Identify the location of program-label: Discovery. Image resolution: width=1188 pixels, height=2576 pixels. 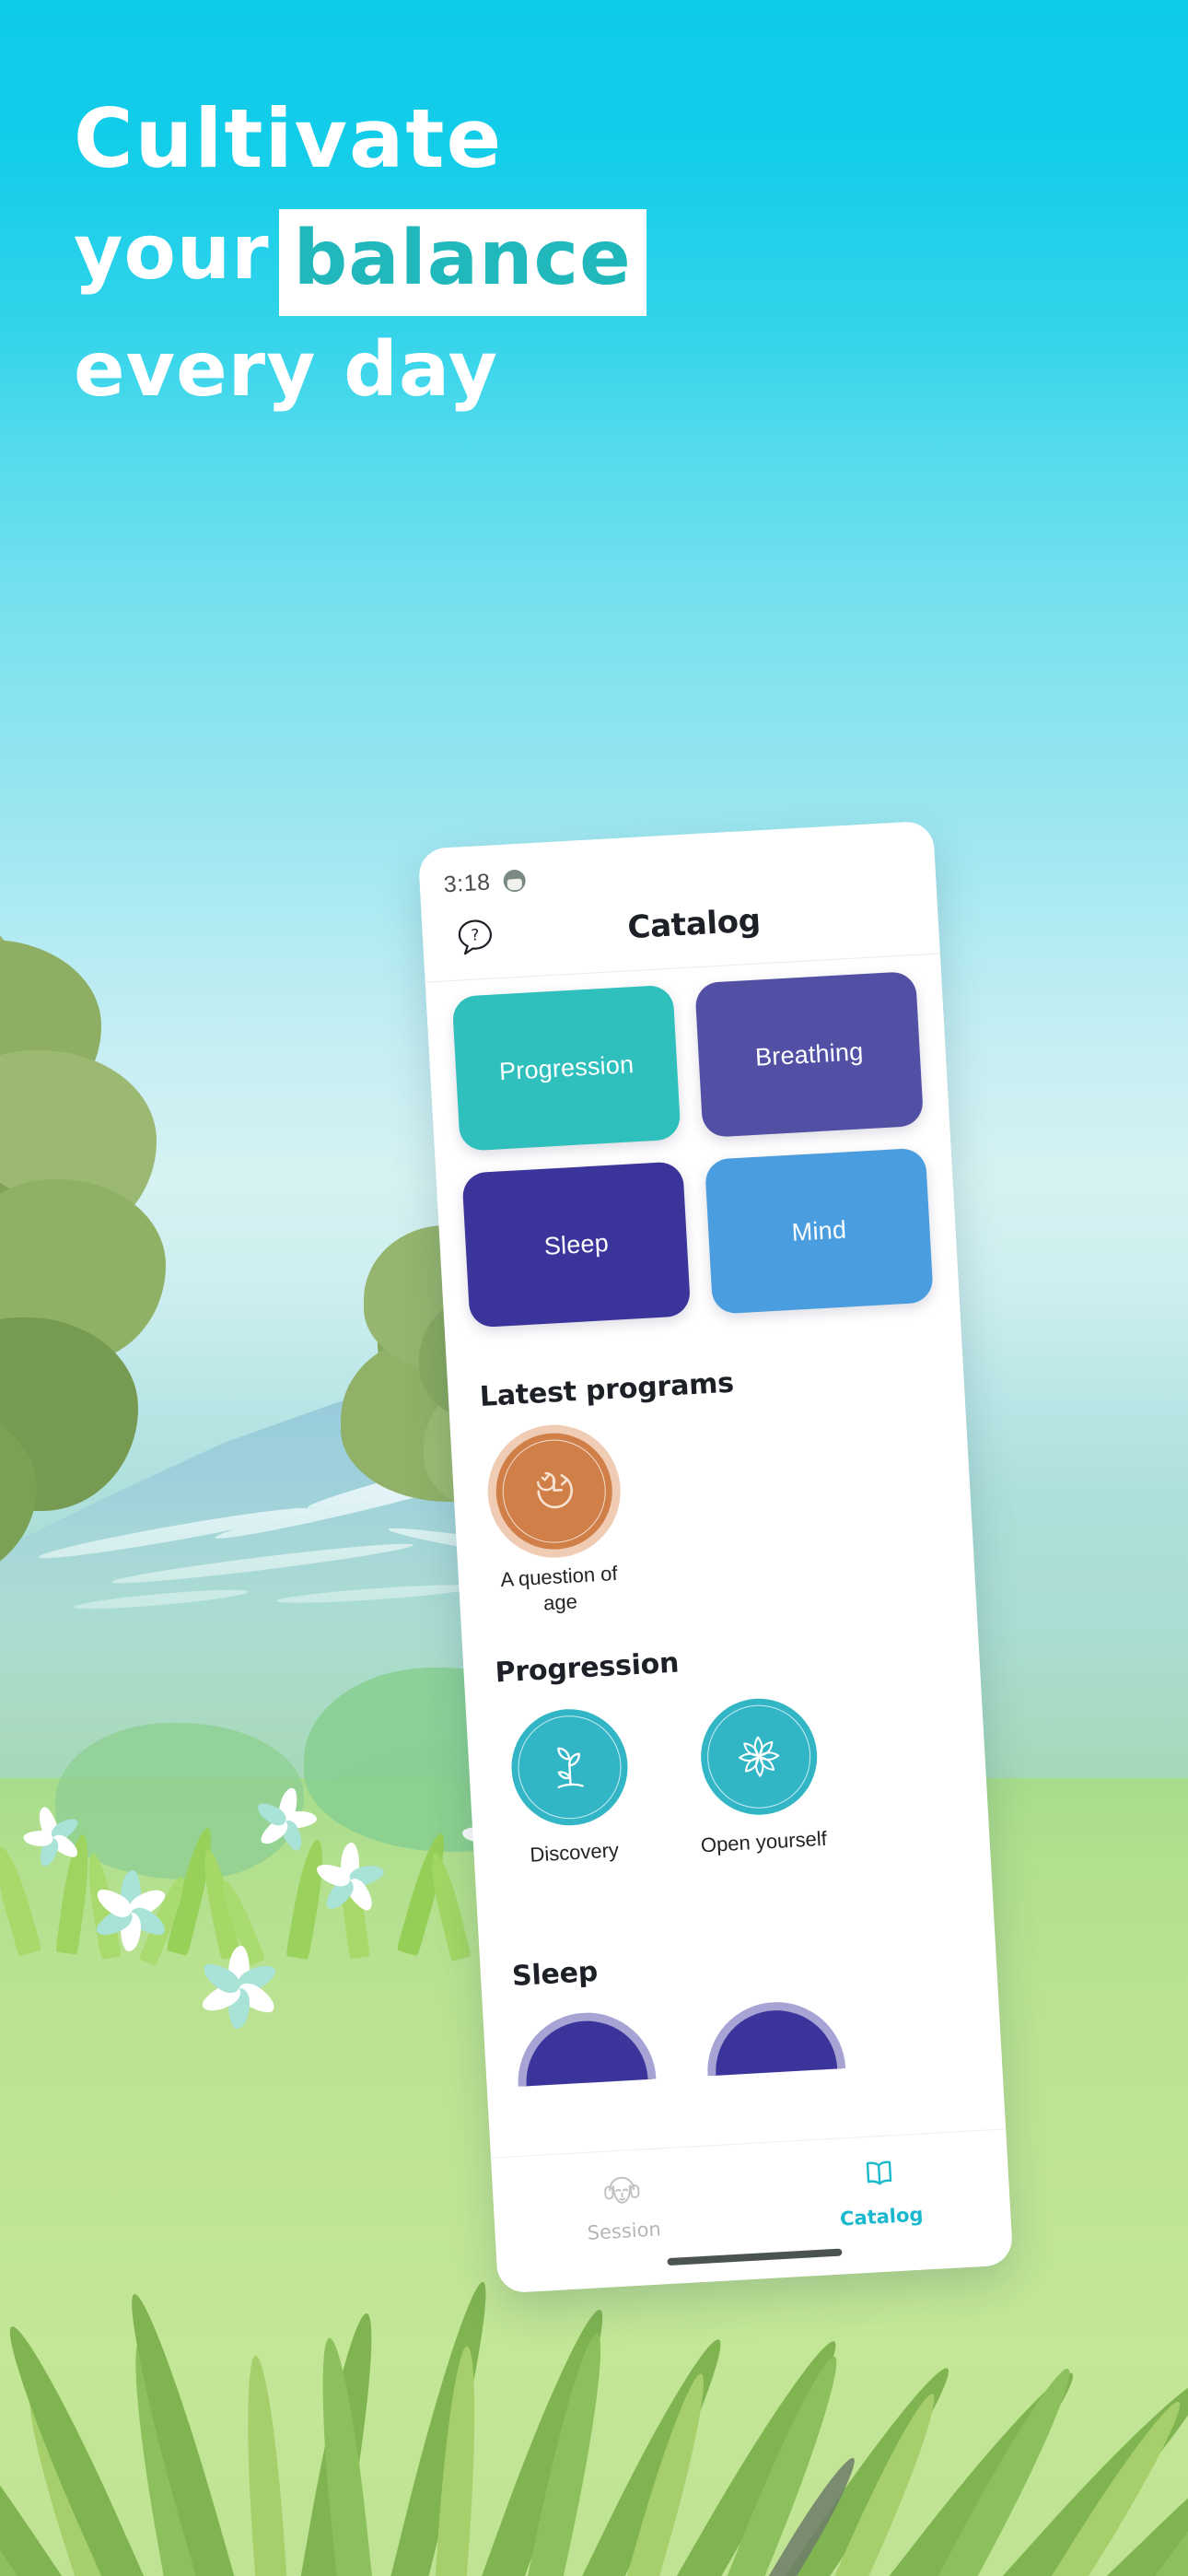
(574, 1852).